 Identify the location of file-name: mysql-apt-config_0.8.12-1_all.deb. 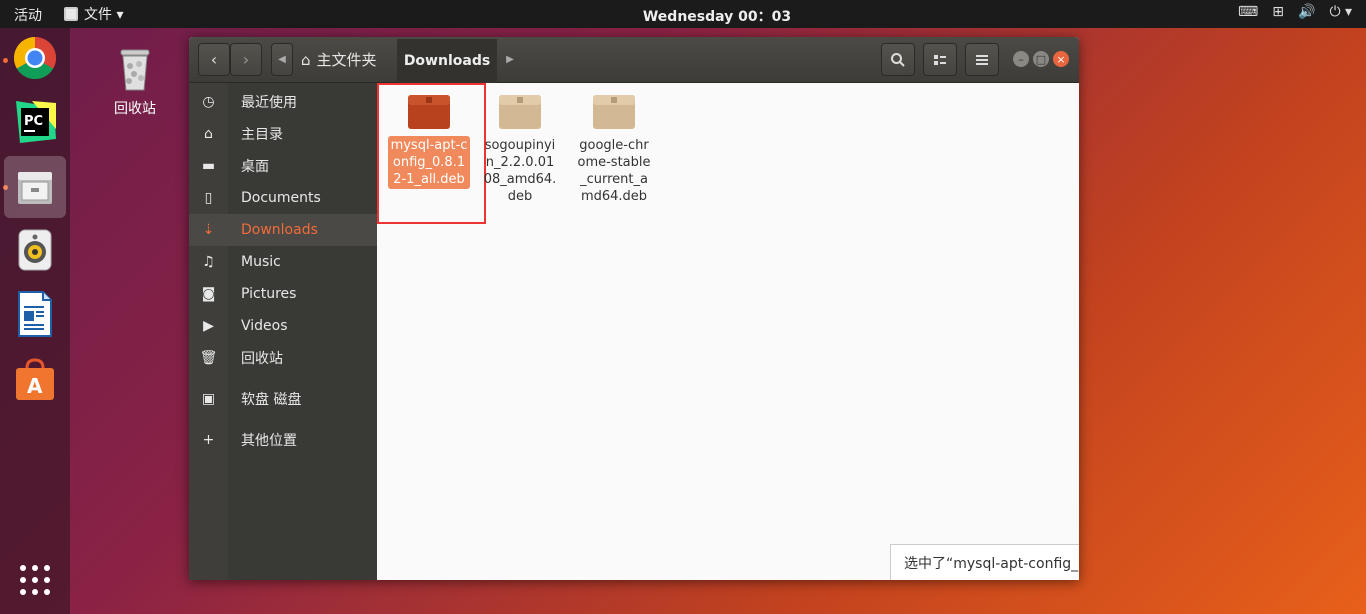
(429, 162).